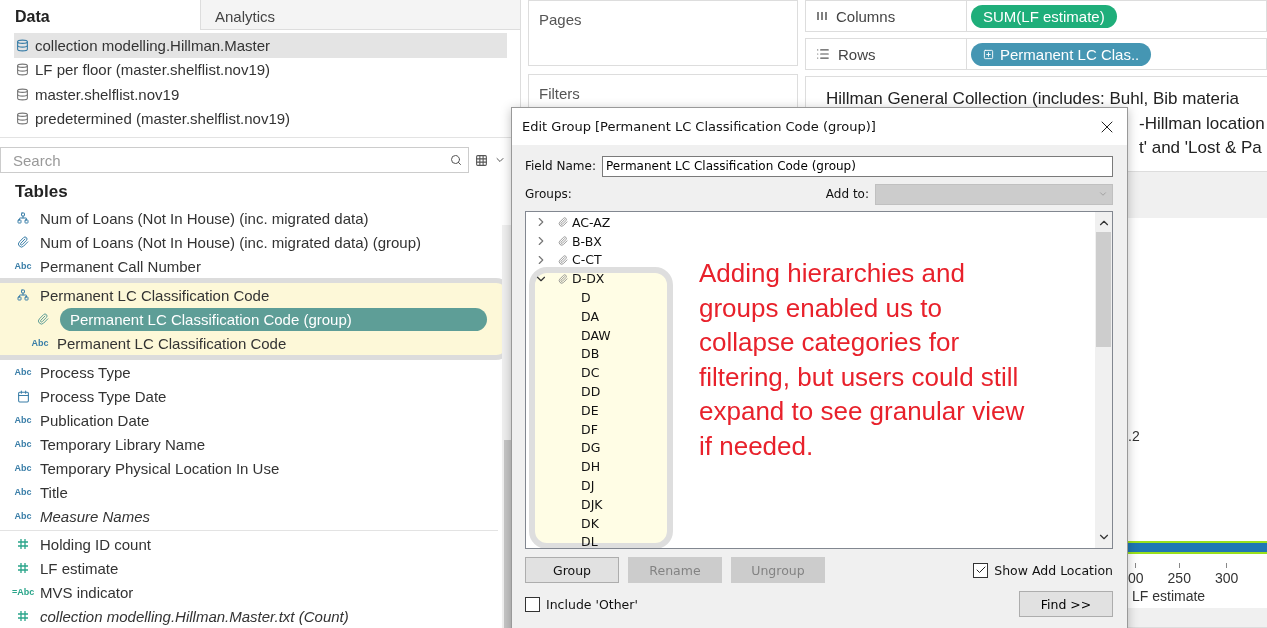 Image resolution: width=1267 pixels, height=628 pixels. I want to click on tree-item: DK, so click(562, 523).